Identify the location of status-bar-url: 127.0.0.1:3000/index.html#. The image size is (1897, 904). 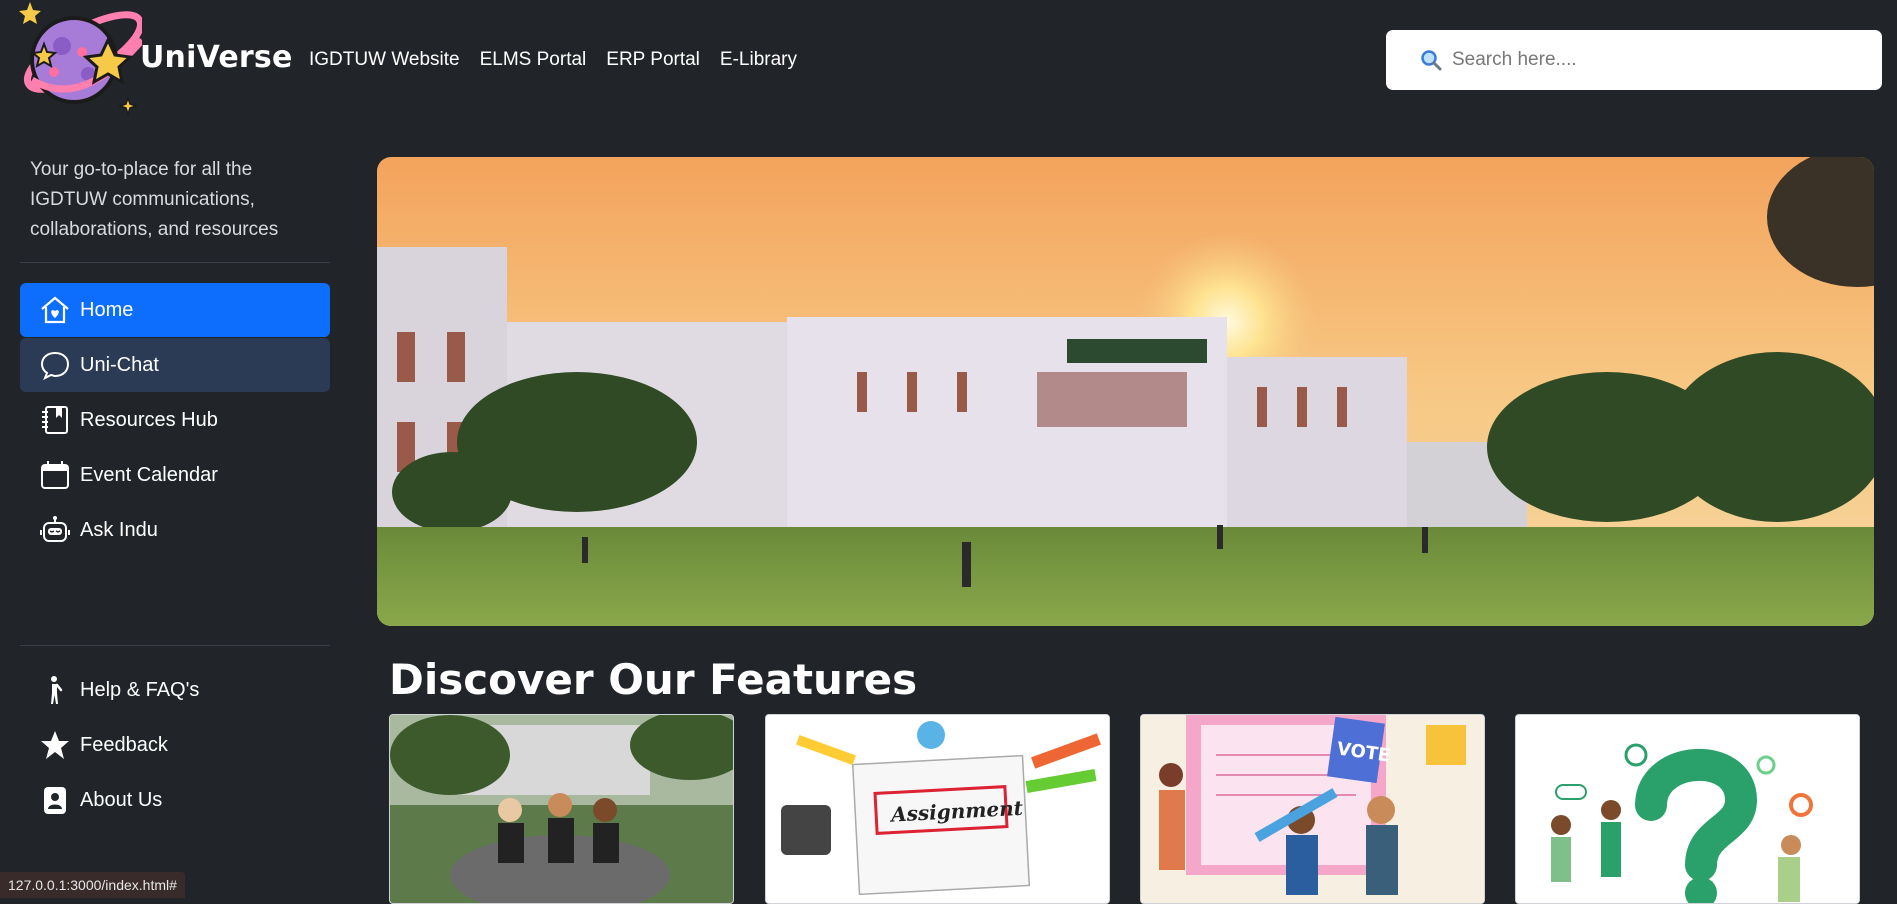
(92, 885).